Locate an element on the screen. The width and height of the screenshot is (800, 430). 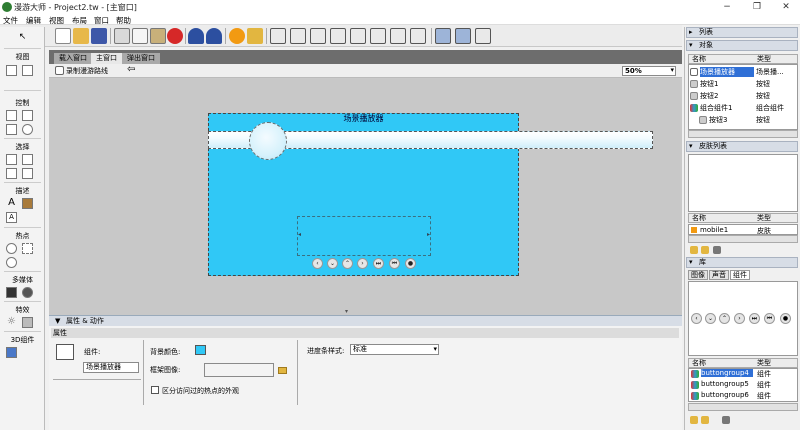
same-height-icon is located at coordinates (418, 36).